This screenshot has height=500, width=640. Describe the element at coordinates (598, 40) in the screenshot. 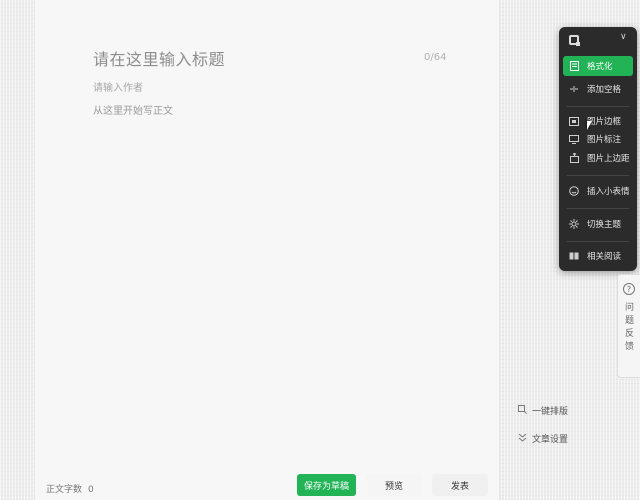

I see `toolbar-header: ∨` at that location.